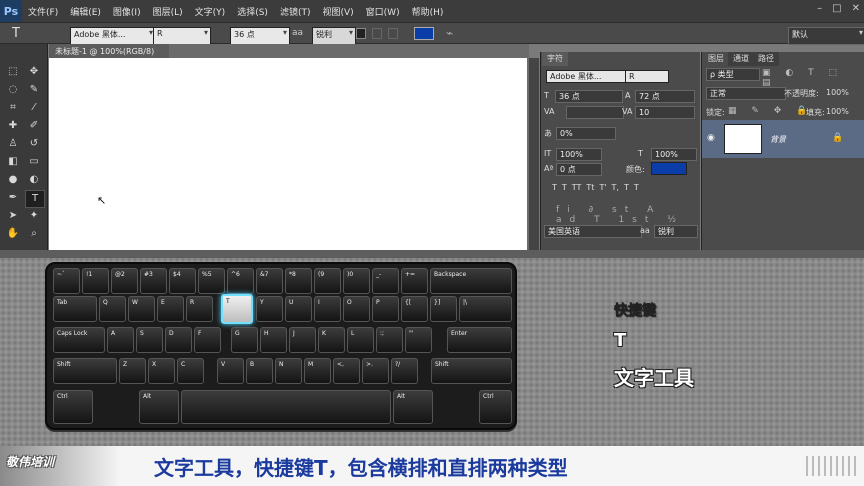 The width and height of the screenshot is (864, 486). Describe the element at coordinates (361, 33) in the screenshot. I see `align-left-button` at that location.